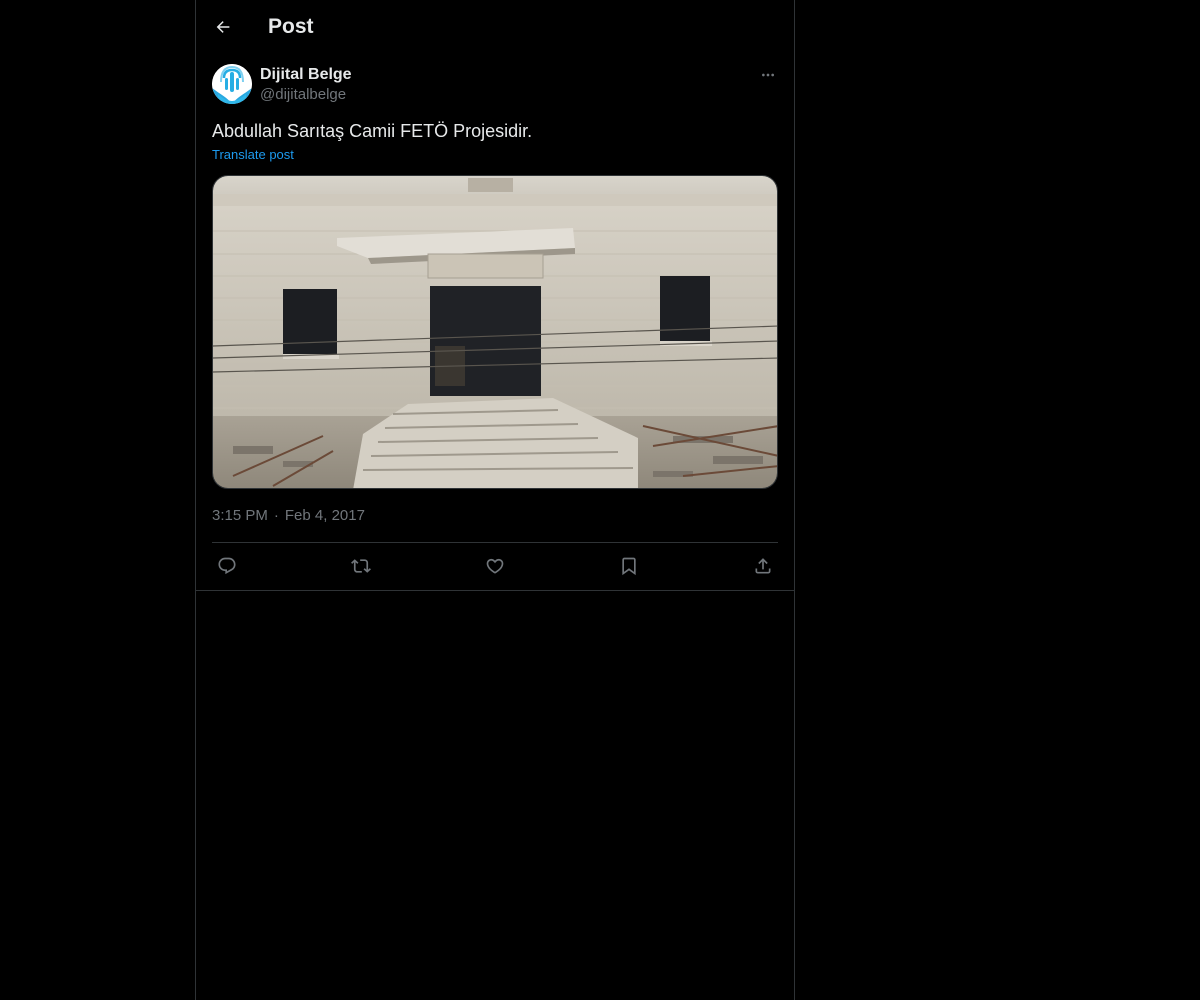  I want to click on avatar, so click(232, 84).